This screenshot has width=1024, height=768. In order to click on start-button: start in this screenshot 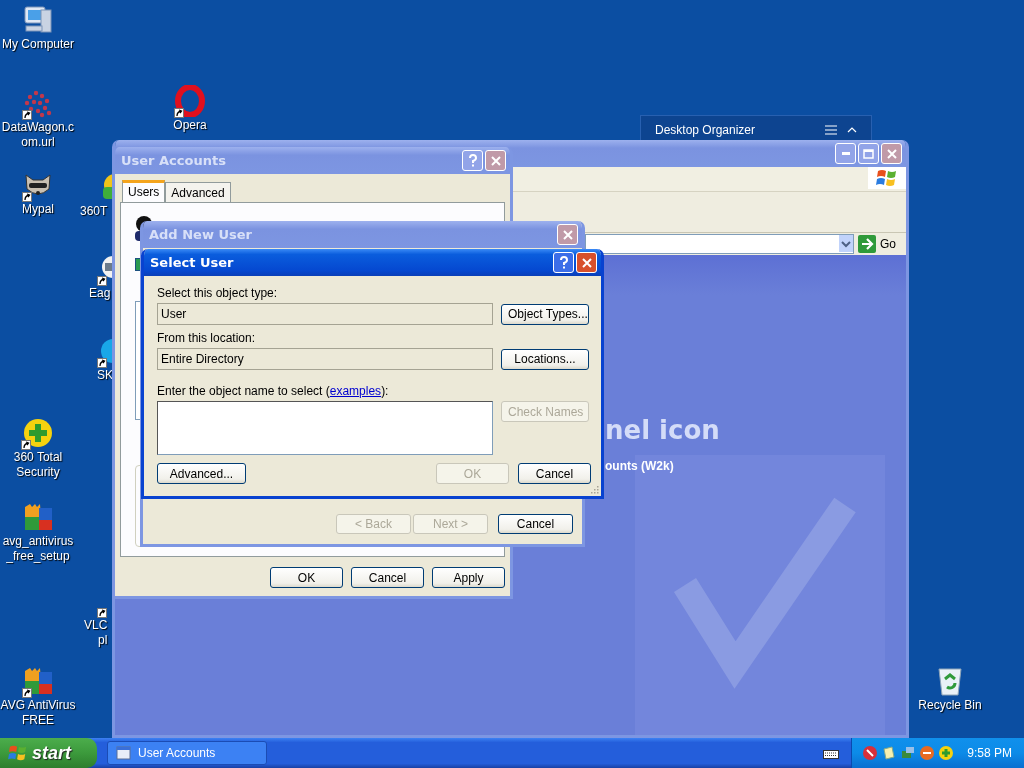, I will do `click(48, 753)`.